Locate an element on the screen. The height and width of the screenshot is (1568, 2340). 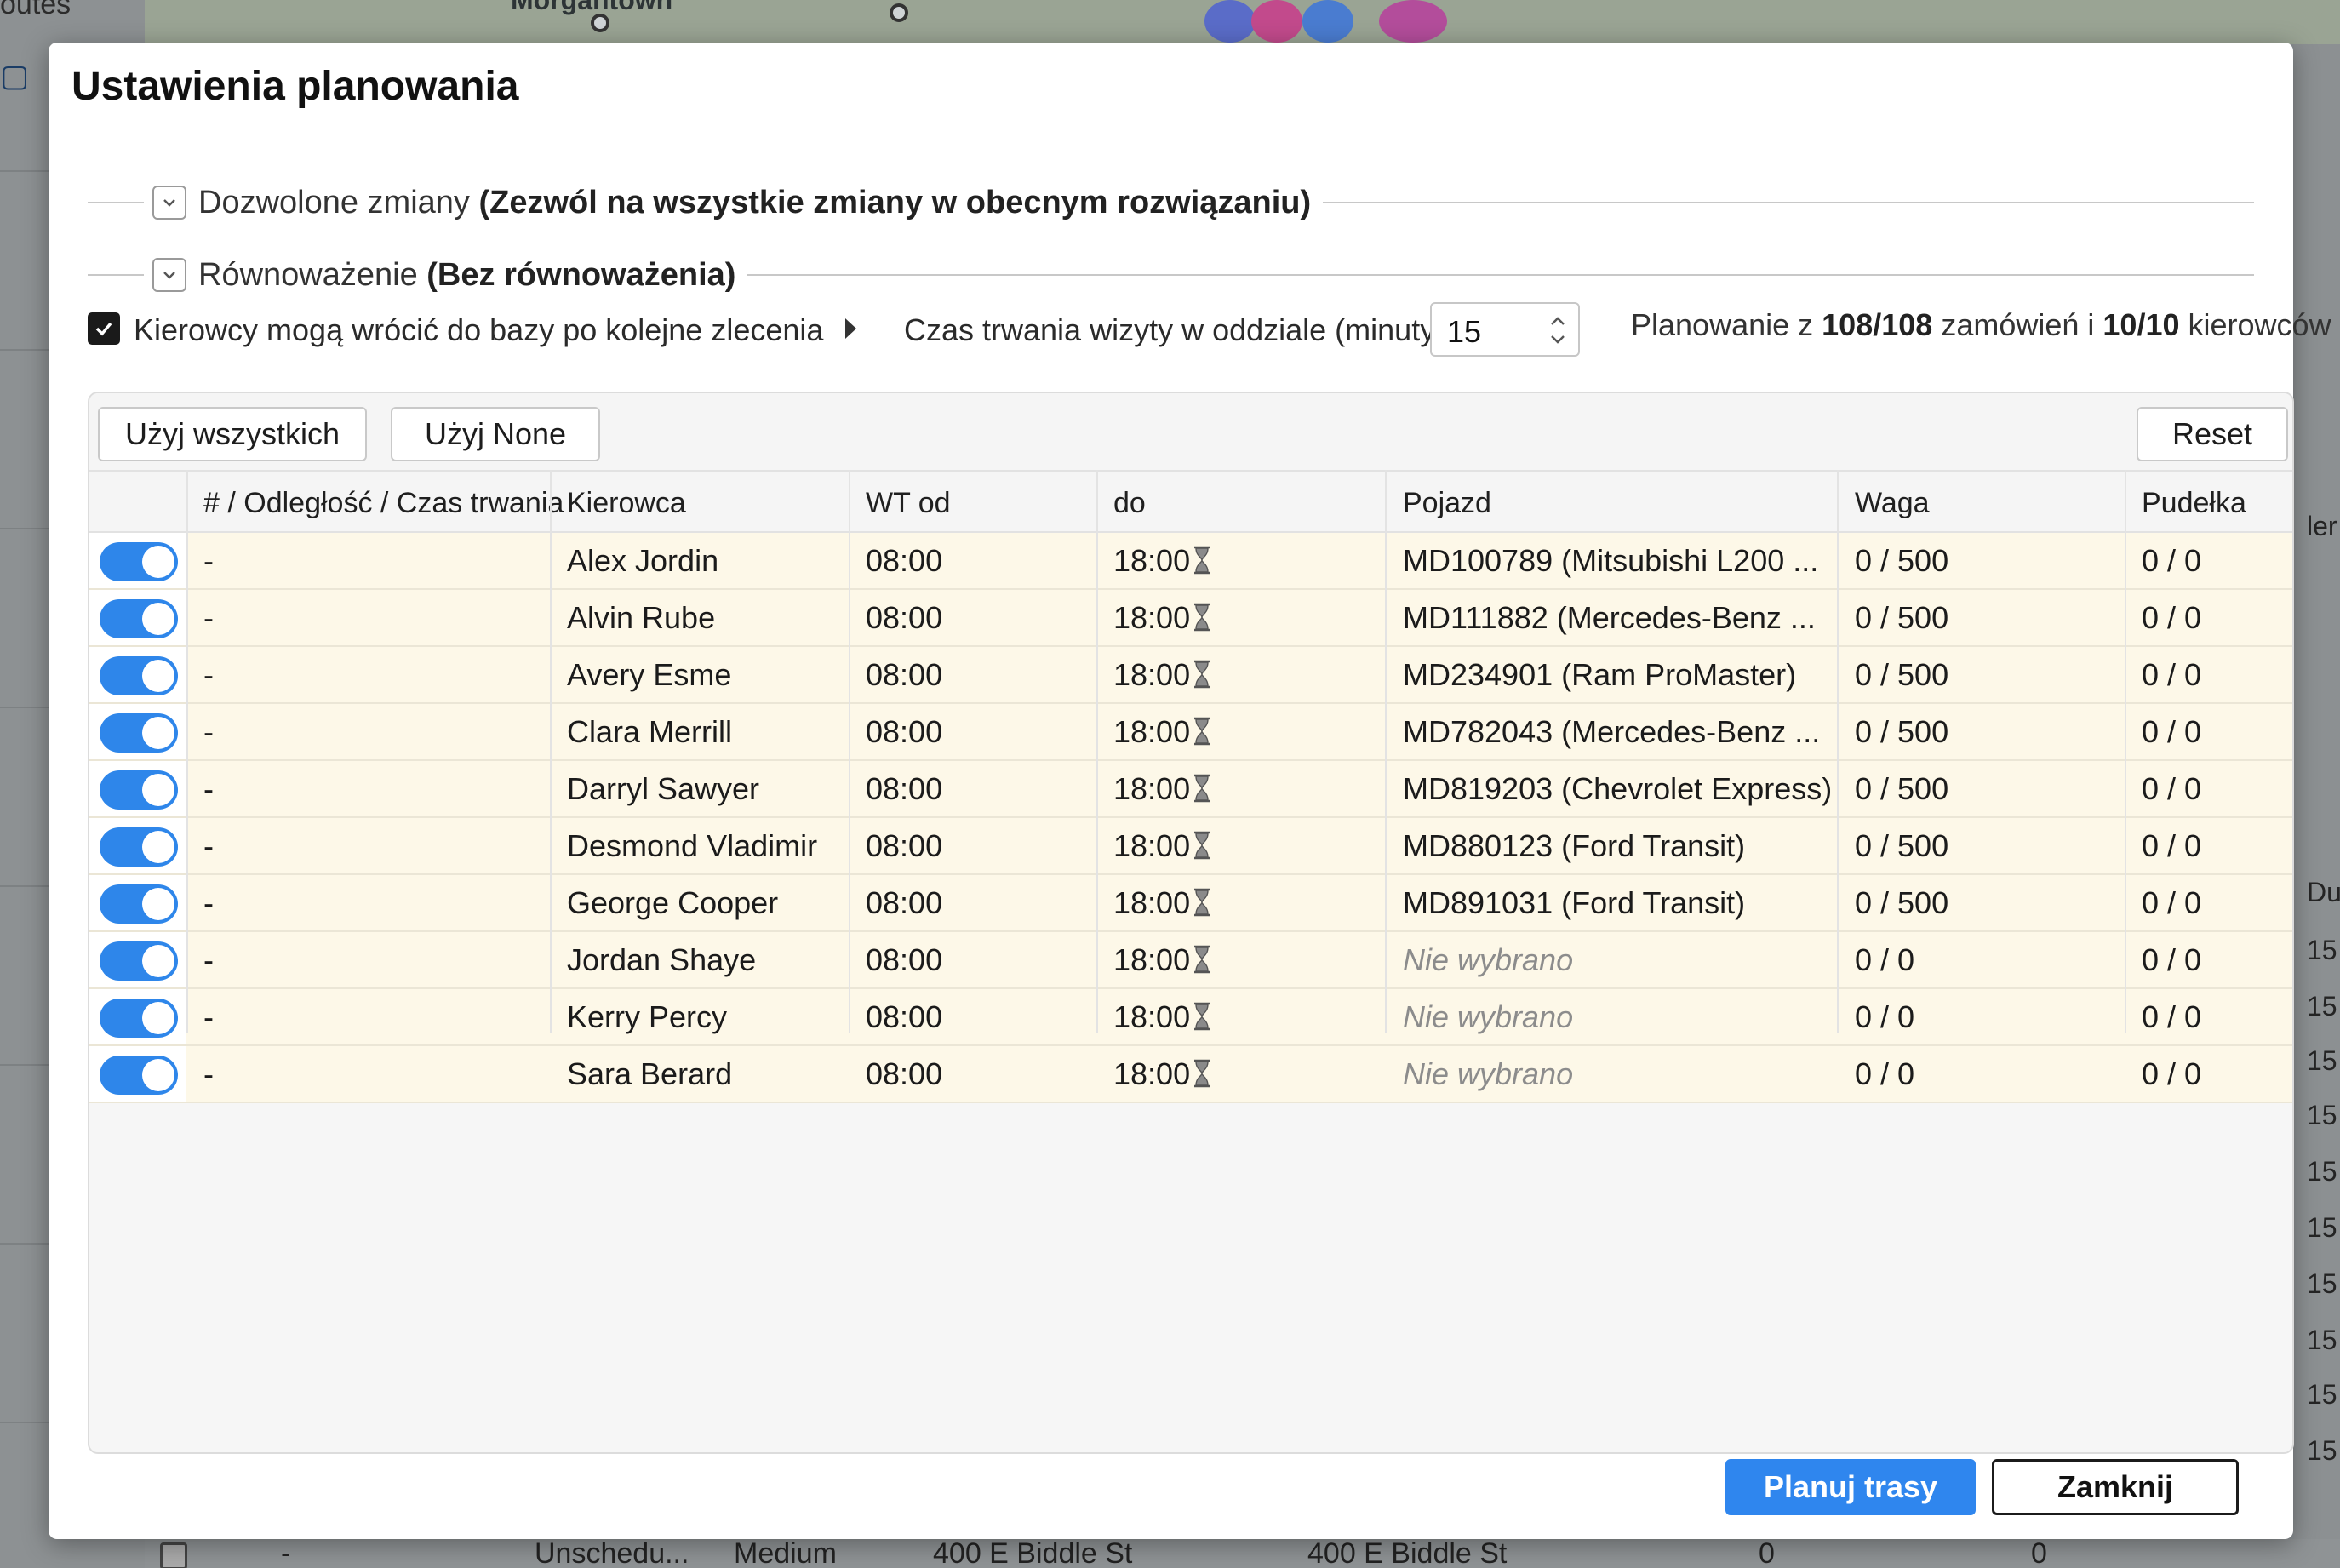
column-header: Pudełka is located at coordinates (2194, 504).